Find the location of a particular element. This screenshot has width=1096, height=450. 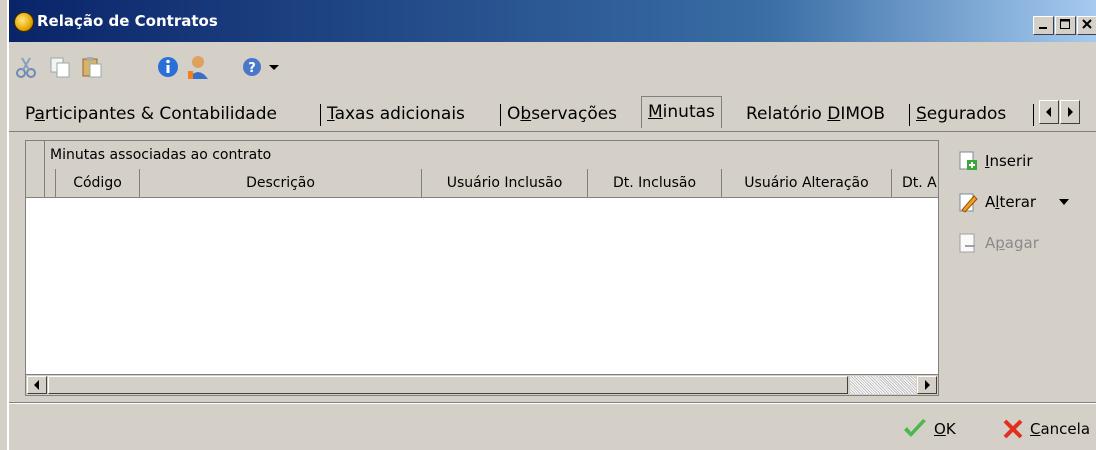

cut-icon is located at coordinates (26, 67).